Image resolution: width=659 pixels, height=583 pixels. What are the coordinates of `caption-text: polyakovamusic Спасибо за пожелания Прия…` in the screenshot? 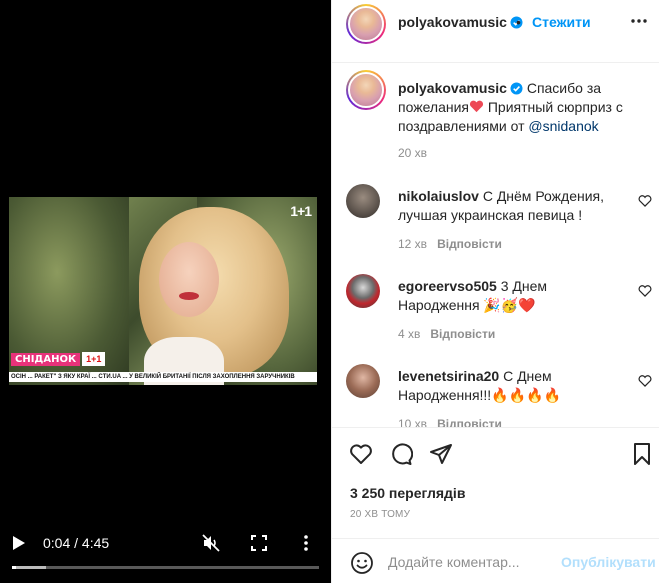 It's located at (523, 107).